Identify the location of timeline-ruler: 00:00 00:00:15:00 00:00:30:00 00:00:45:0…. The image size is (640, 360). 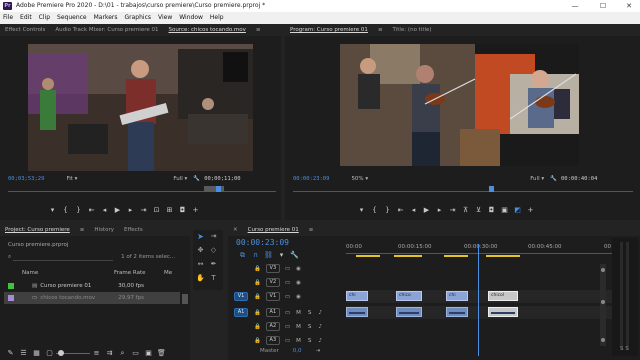
(481, 250).